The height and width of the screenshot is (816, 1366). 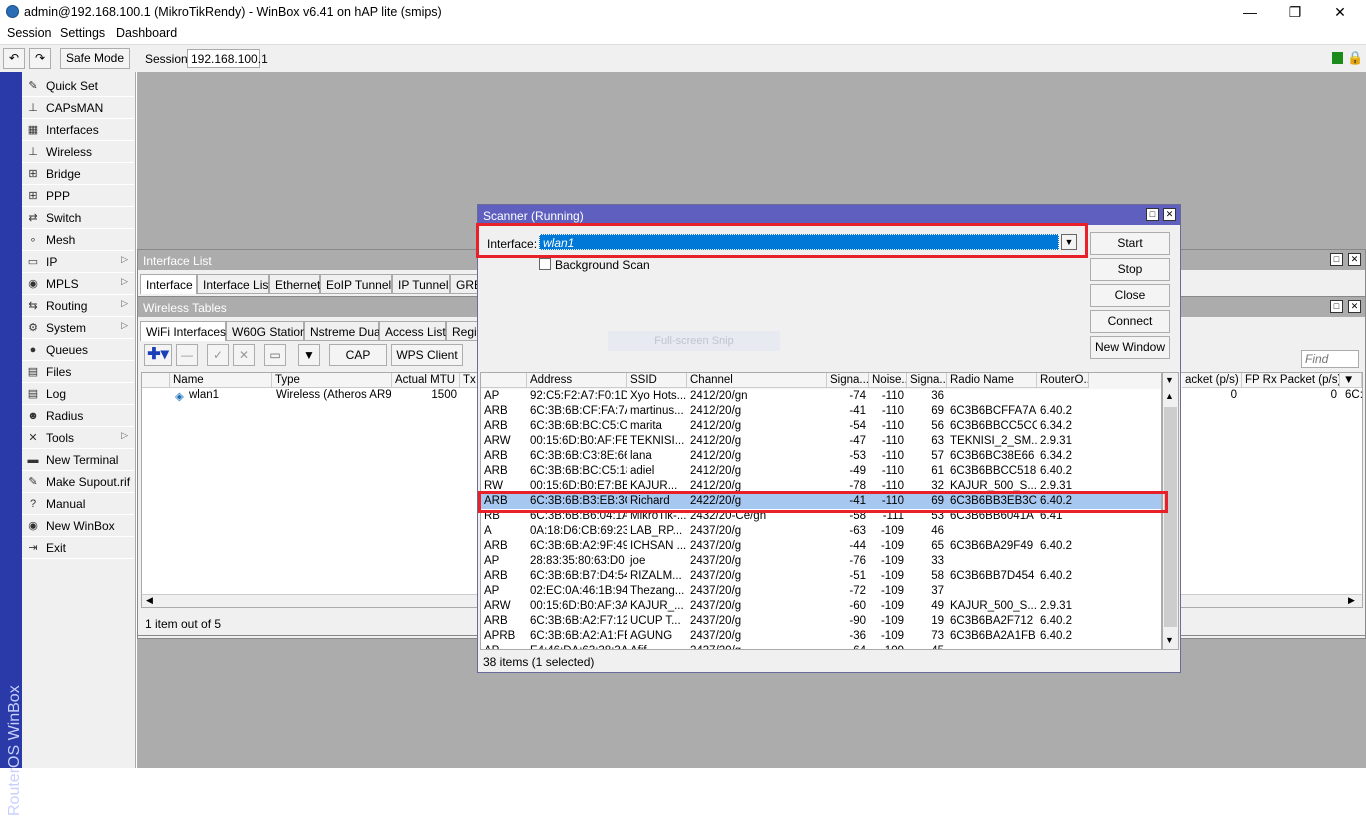 I want to click on column-header-channel: Channel, so click(x=757, y=380).